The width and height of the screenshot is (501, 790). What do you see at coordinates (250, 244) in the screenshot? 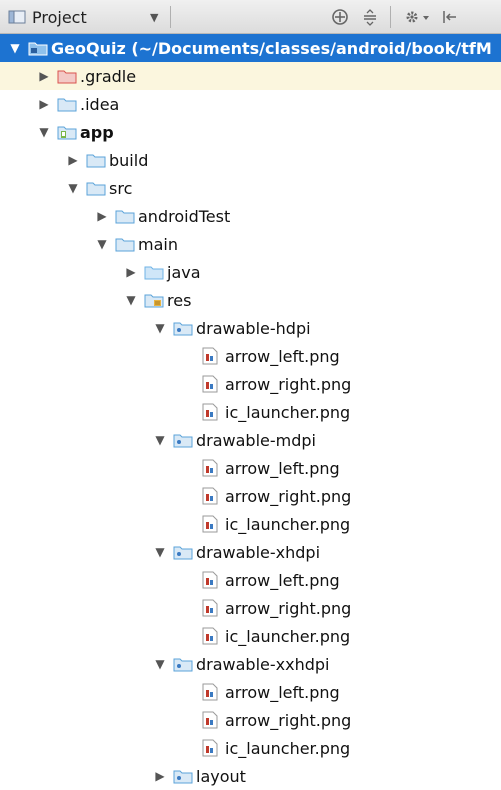
I see `tree-folder-row: ▼ main` at bounding box center [250, 244].